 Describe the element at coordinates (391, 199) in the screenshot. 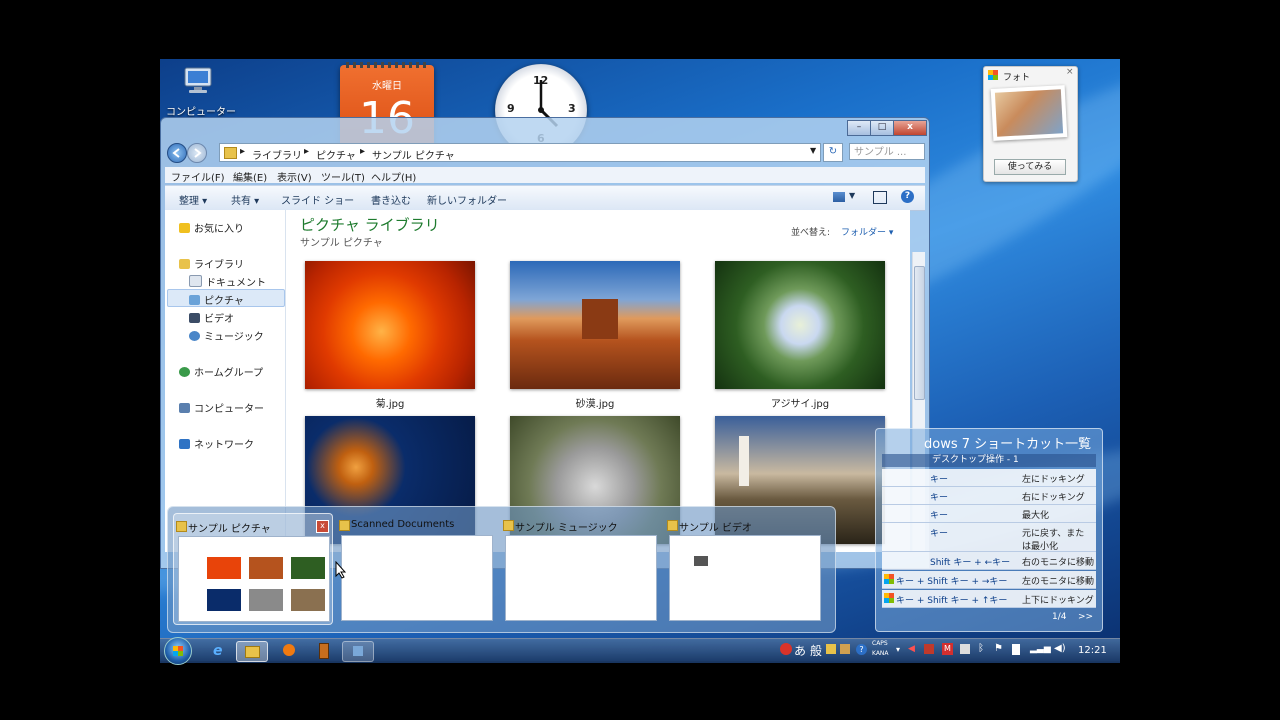

I see `burn-button: 書き込む` at that location.